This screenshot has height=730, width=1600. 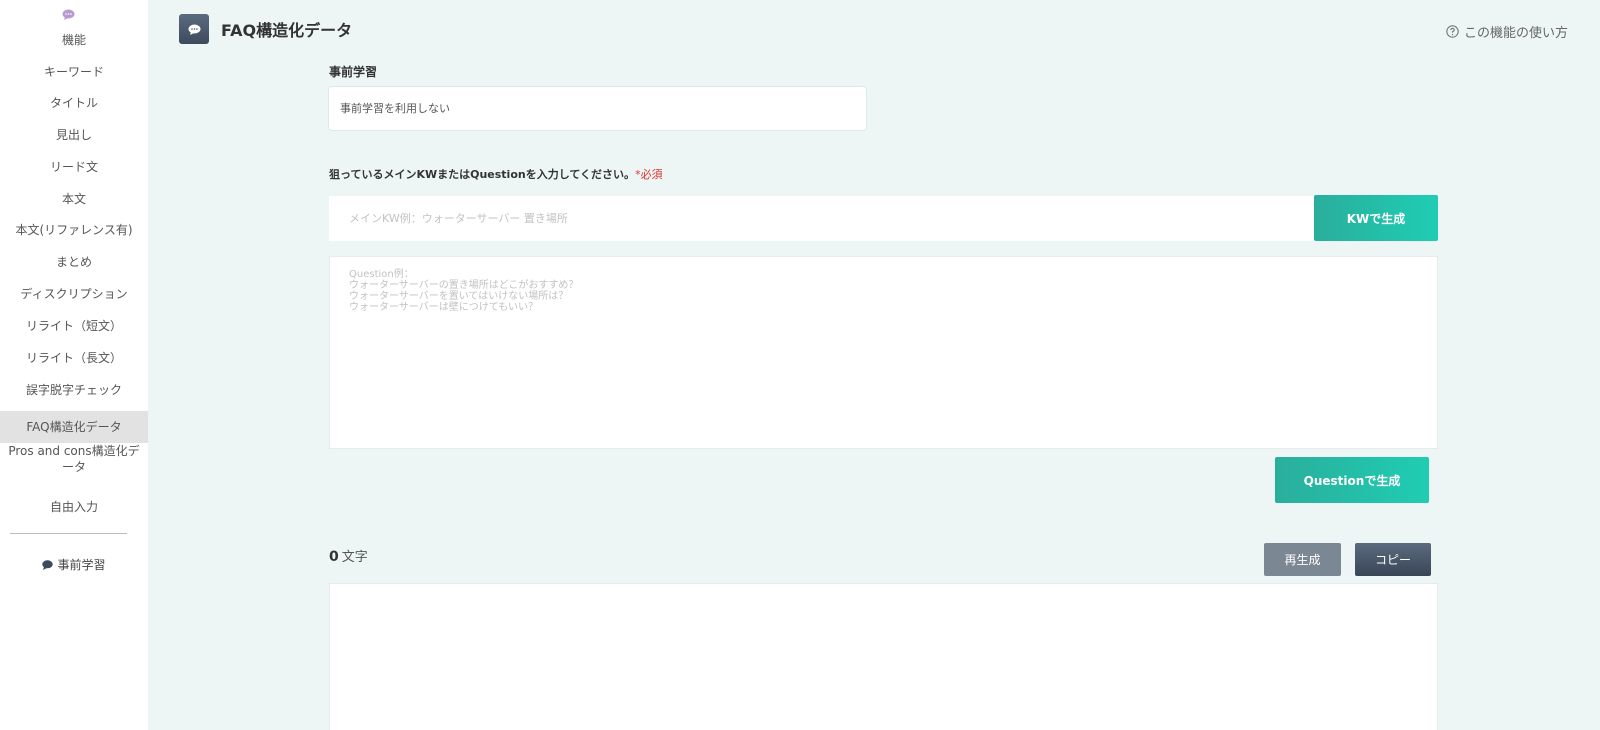 I want to click on sidebar-item: キーワード, so click(x=74, y=71).